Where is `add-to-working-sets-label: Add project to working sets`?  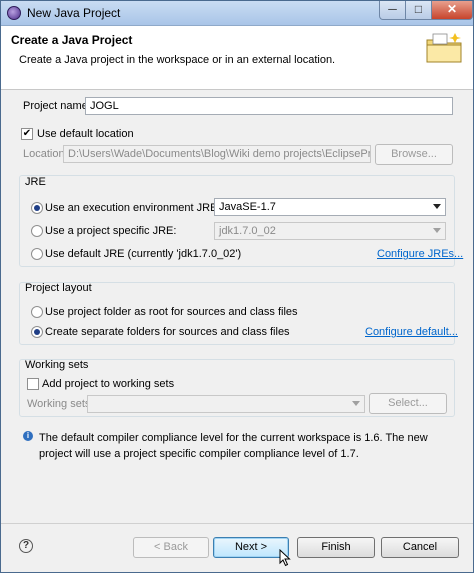
add-to-working-sets-label: Add project to working sets is located at coordinates (108, 384).